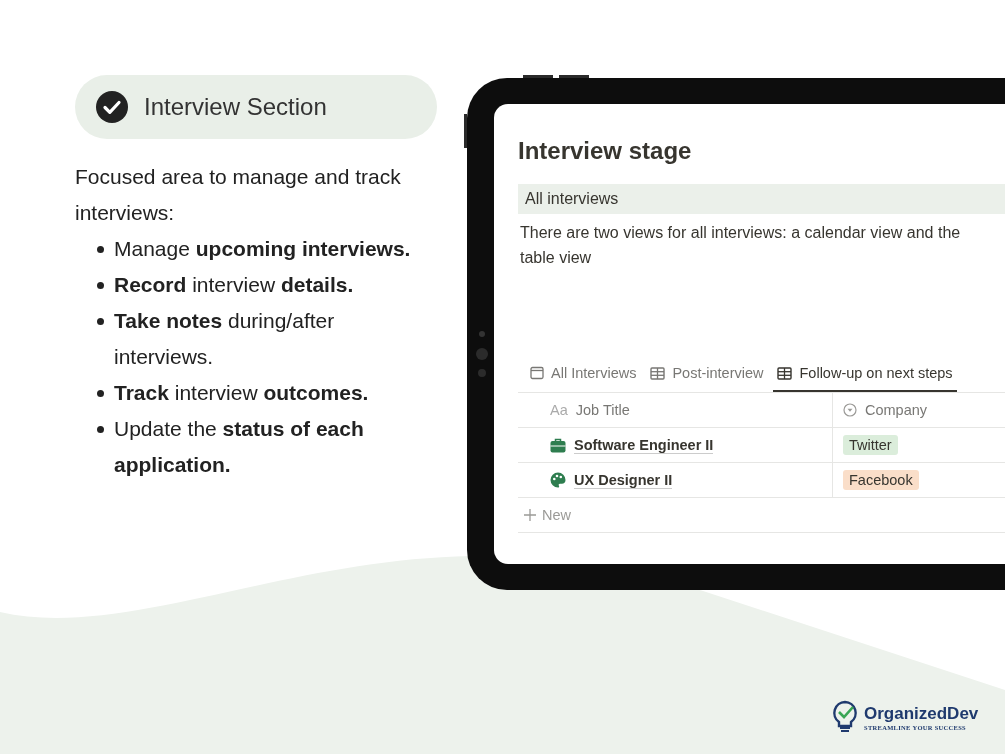 The width and height of the screenshot is (1005, 754). Describe the element at coordinates (242, 393) in the screenshot. I see `bullet-text: Track interview outcomes.` at that location.